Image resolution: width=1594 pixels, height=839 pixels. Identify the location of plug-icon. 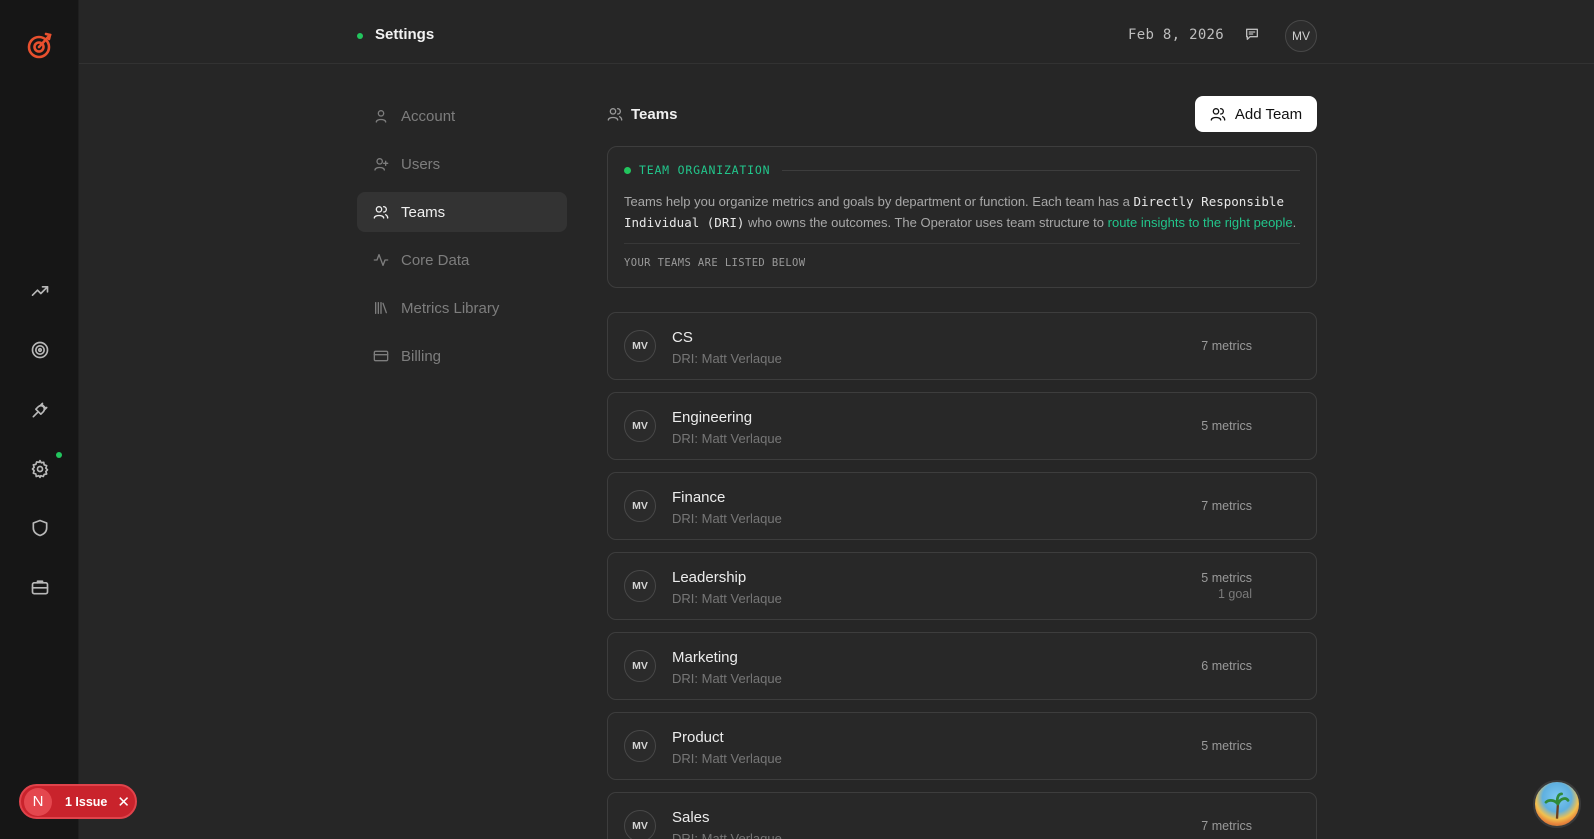
(40, 410).